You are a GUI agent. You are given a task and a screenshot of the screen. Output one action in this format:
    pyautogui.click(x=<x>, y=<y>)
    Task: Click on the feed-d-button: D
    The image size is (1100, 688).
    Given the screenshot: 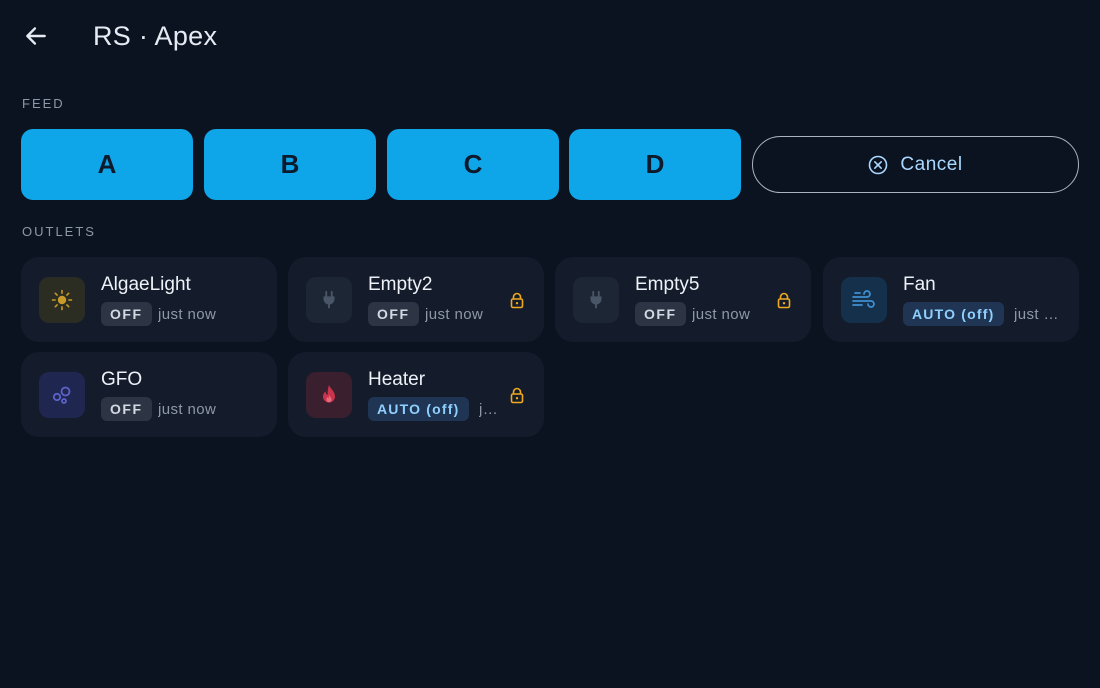 What is the action you would take?
    pyautogui.click(x=655, y=164)
    